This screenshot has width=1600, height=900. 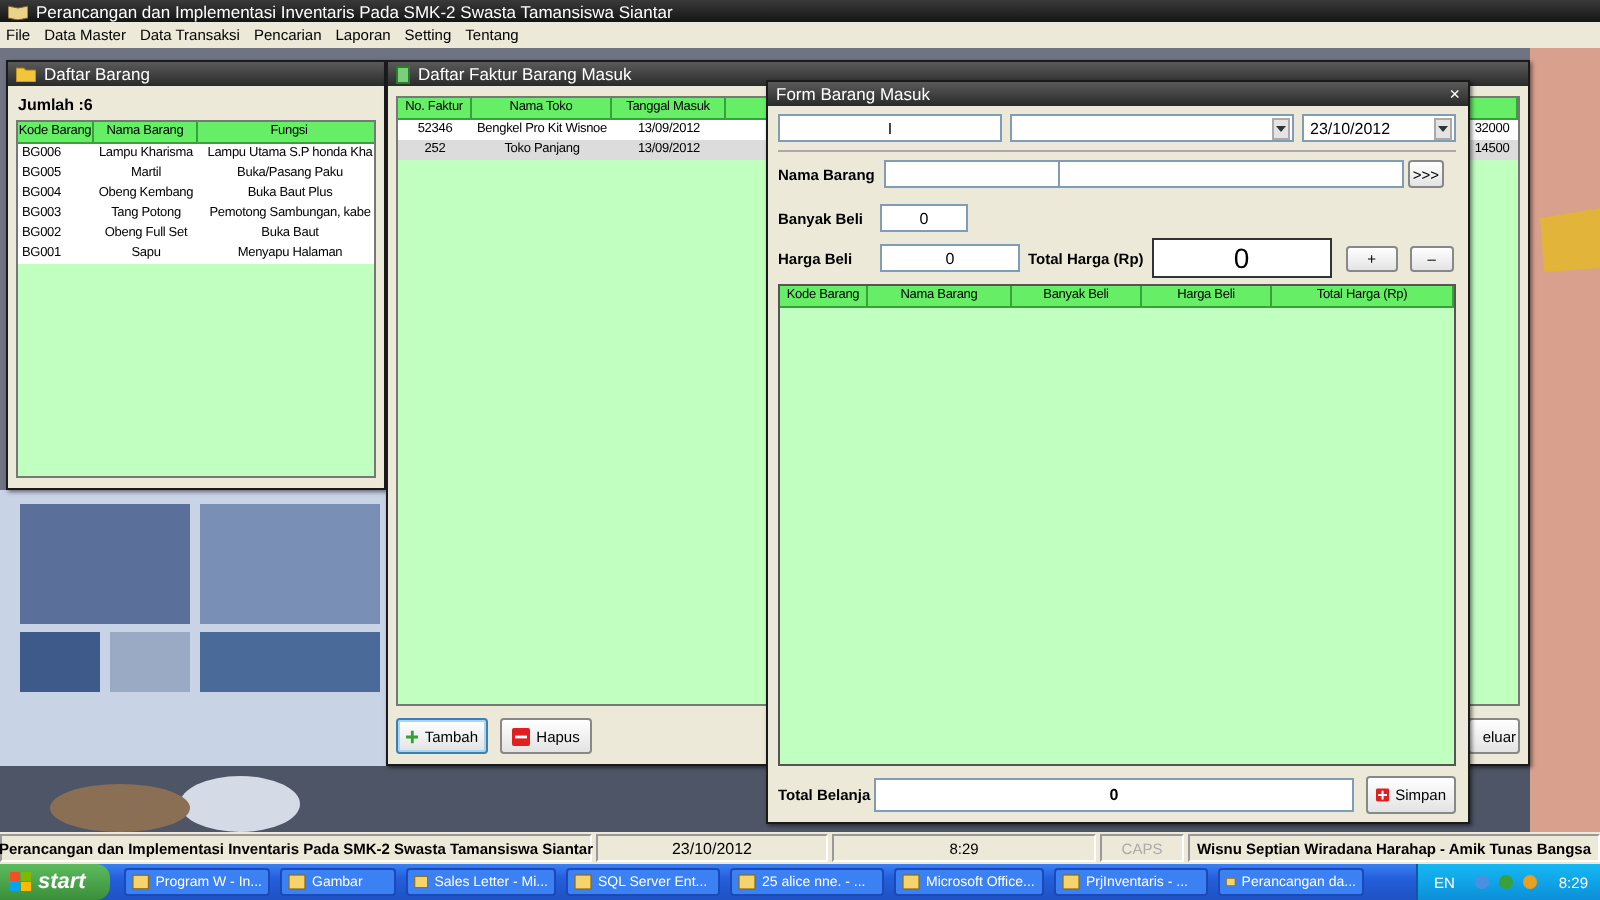 I want to click on window-title: Daftar Faktur Barang Masuk, so click(x=525, y=74).